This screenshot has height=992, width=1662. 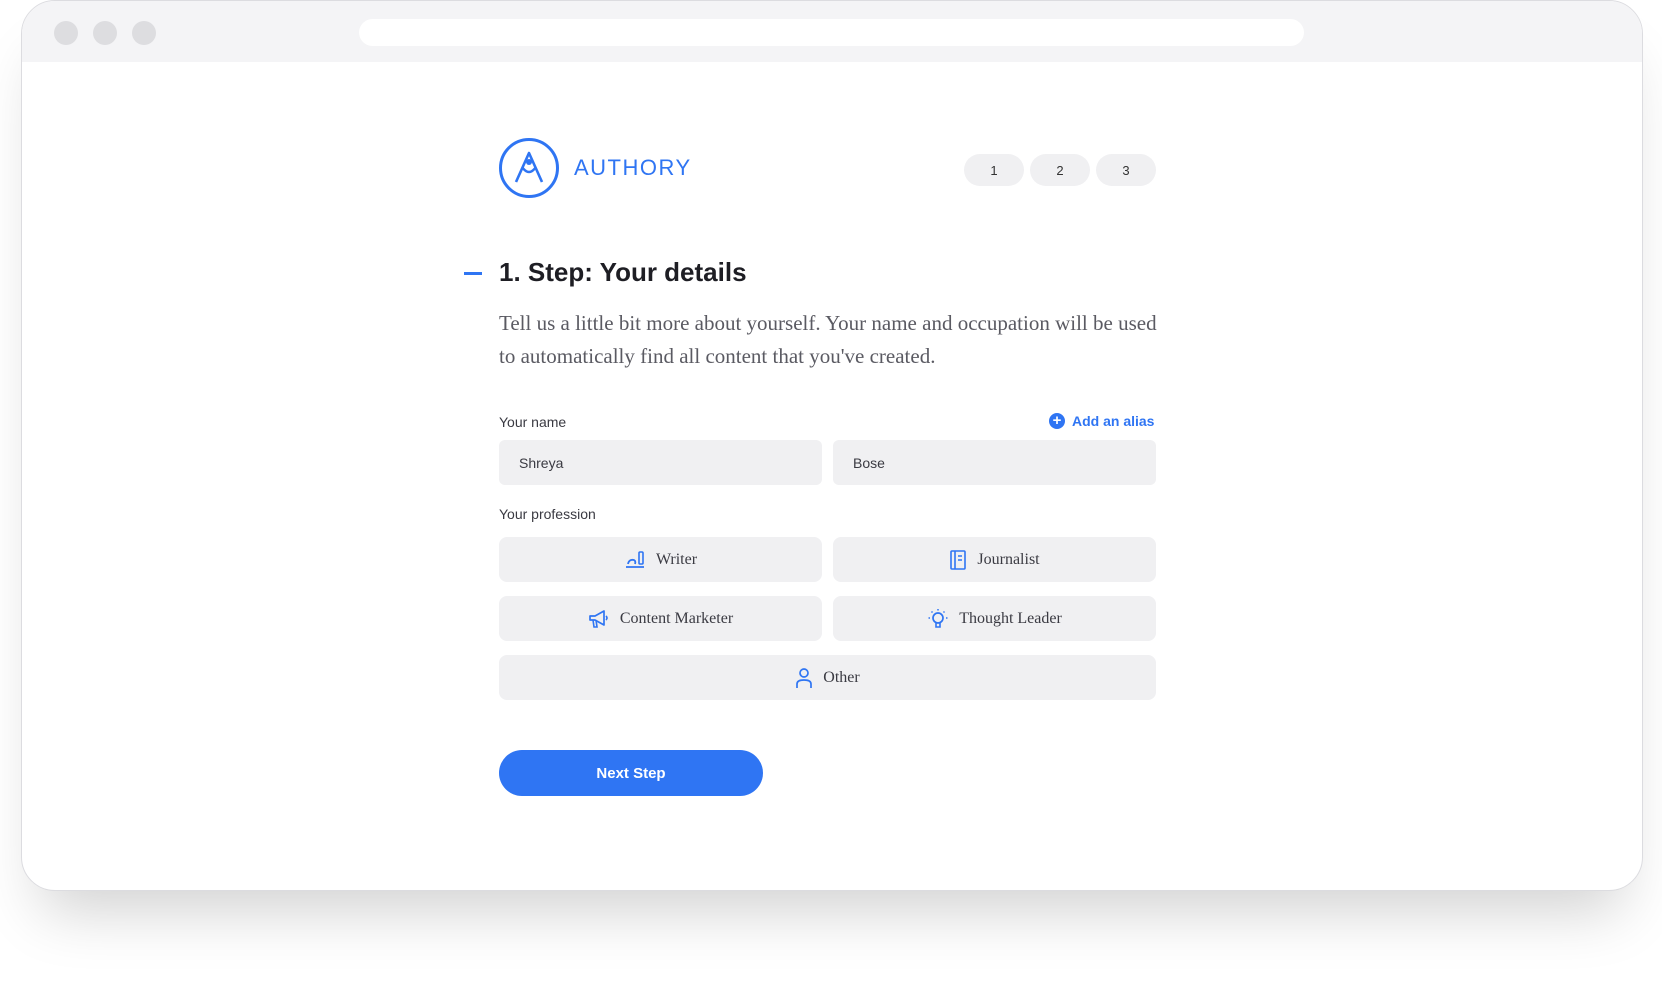 What do you see at coordinates (547, 514) in the screenshot?
I see `your-profession-label: Your profession` at bounding box center [547, 514].